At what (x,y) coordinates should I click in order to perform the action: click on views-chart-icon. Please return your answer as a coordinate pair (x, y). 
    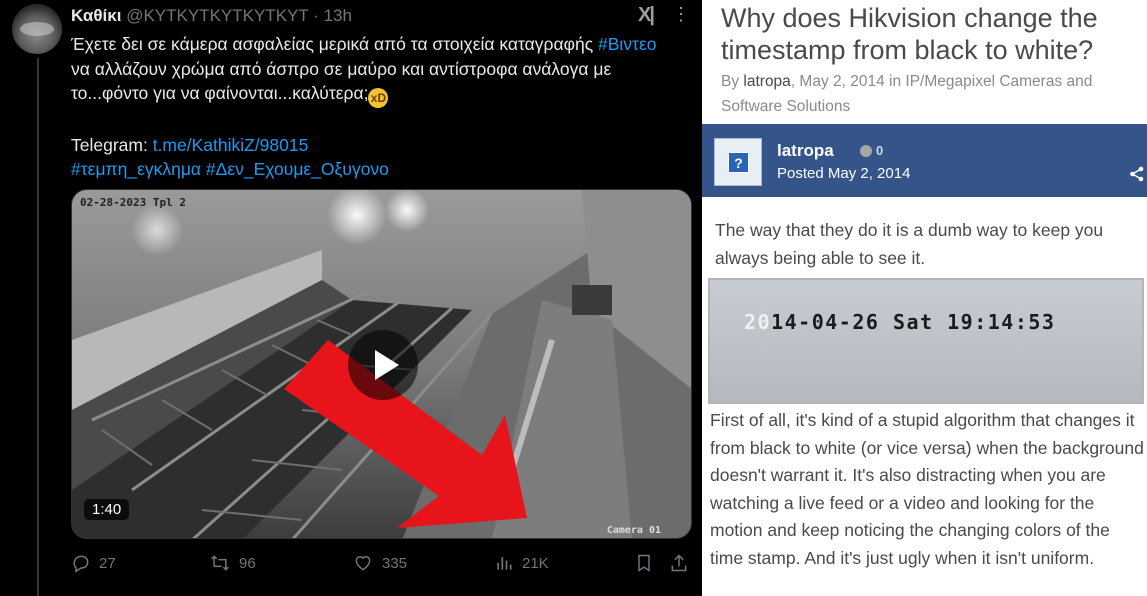
    Looking at the image, I should click on (504, 563).